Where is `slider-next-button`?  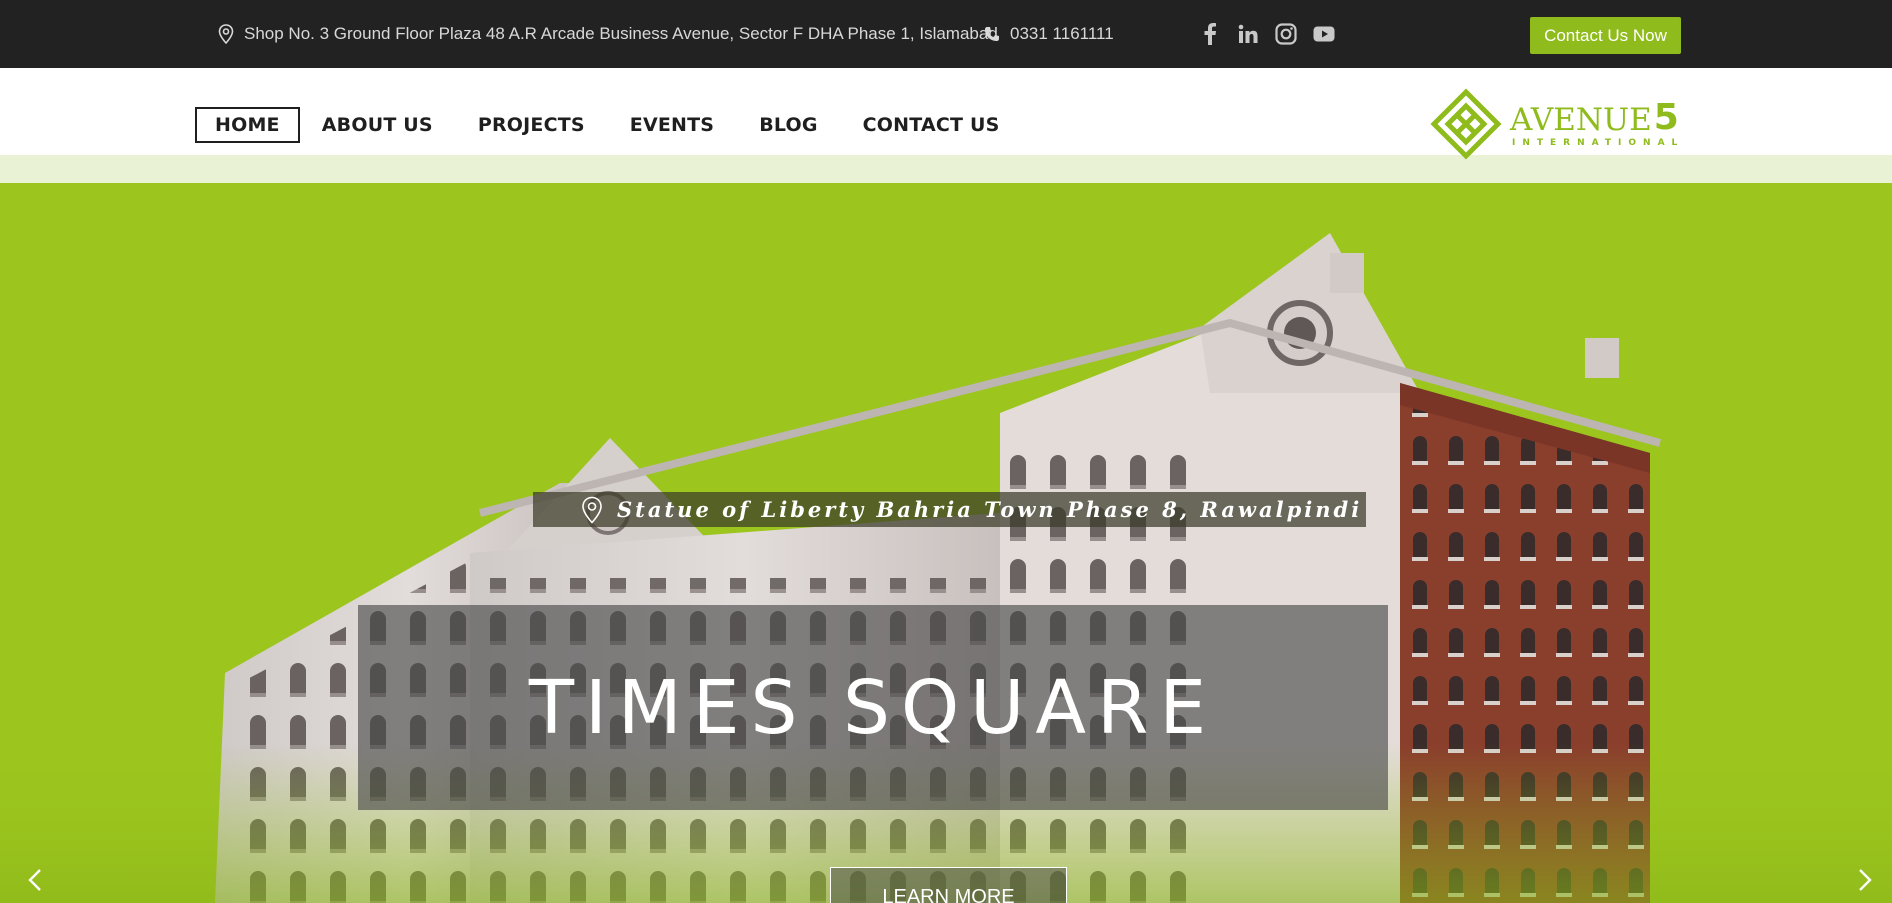 slider-next-button is located at coordinates (1865, 880).